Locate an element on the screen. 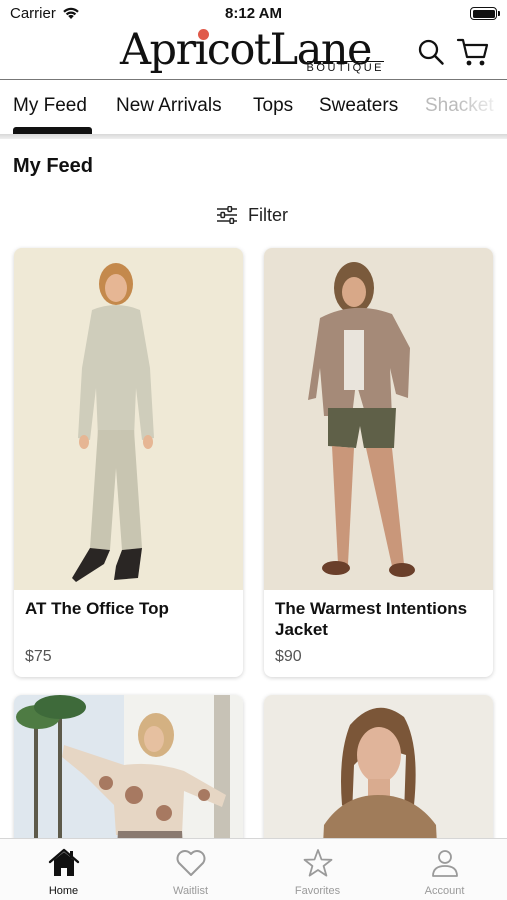 The image size is (507, 900). product-price: $75 is located at coordinates (38, 656).